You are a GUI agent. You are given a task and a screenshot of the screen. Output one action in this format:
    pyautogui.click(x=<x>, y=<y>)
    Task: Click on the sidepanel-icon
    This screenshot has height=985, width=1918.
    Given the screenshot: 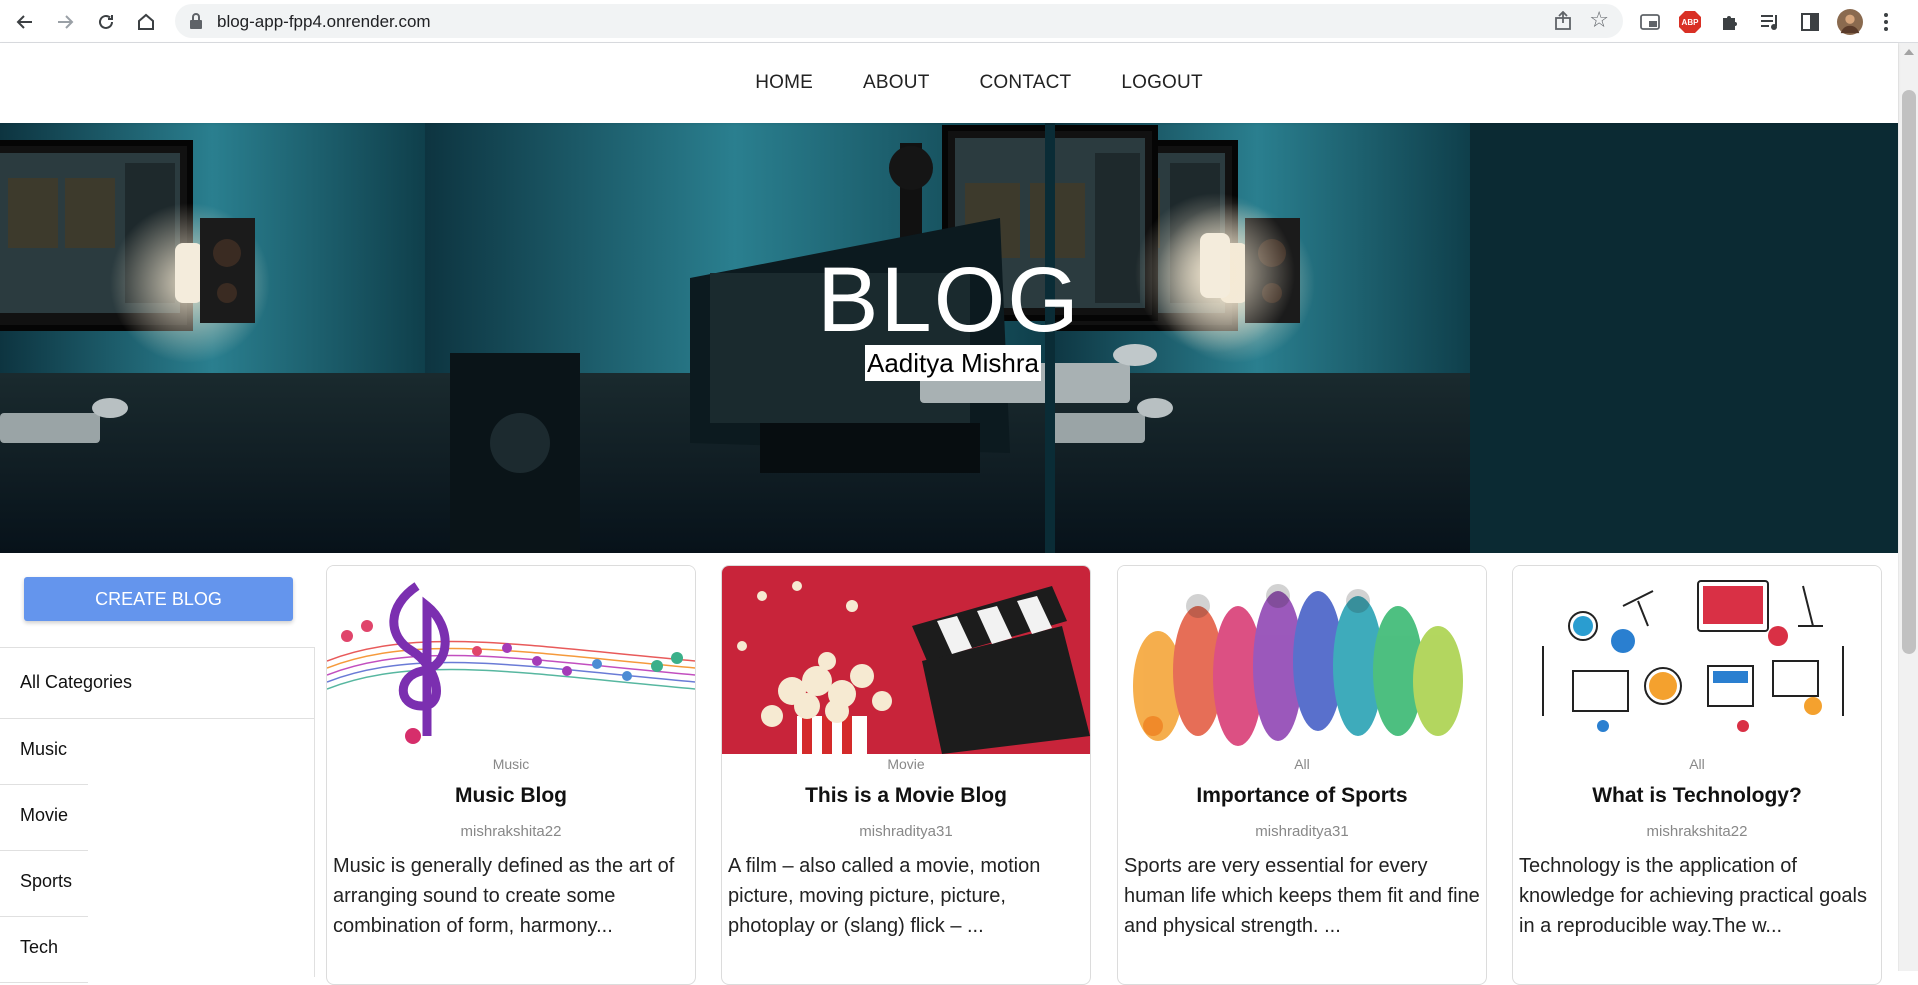 What is the action you would take?
    pyautogui.click(x=1810, y=22)
    